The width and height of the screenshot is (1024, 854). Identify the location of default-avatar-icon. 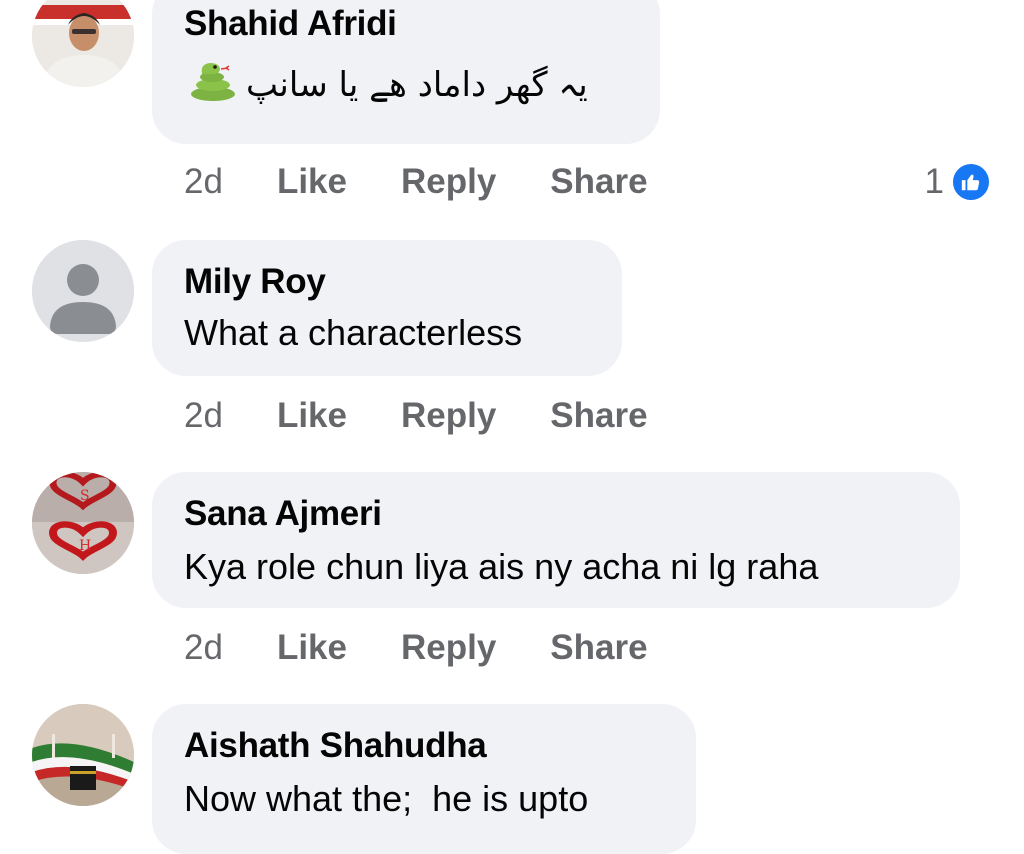
(83, 291).